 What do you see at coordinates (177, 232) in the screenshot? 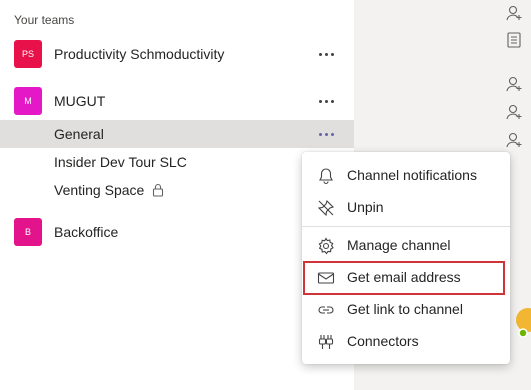
I see `team-row-backoffice: B Backoffice` at bounding box center [177, 232].